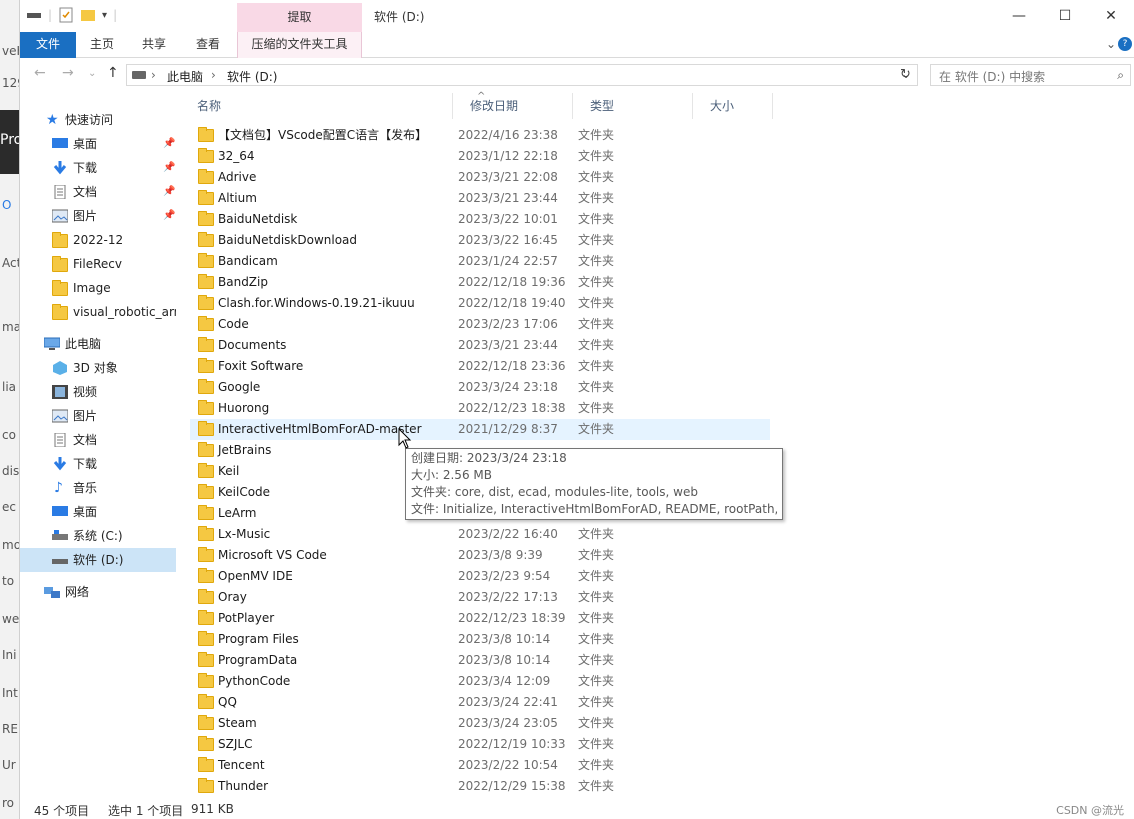 This screenshot has width=1134, height=819. Describe the element at coordinates (98, 560) in the screenshot. I see `nav-item-drive-d: 软件 (D:)` at that location.